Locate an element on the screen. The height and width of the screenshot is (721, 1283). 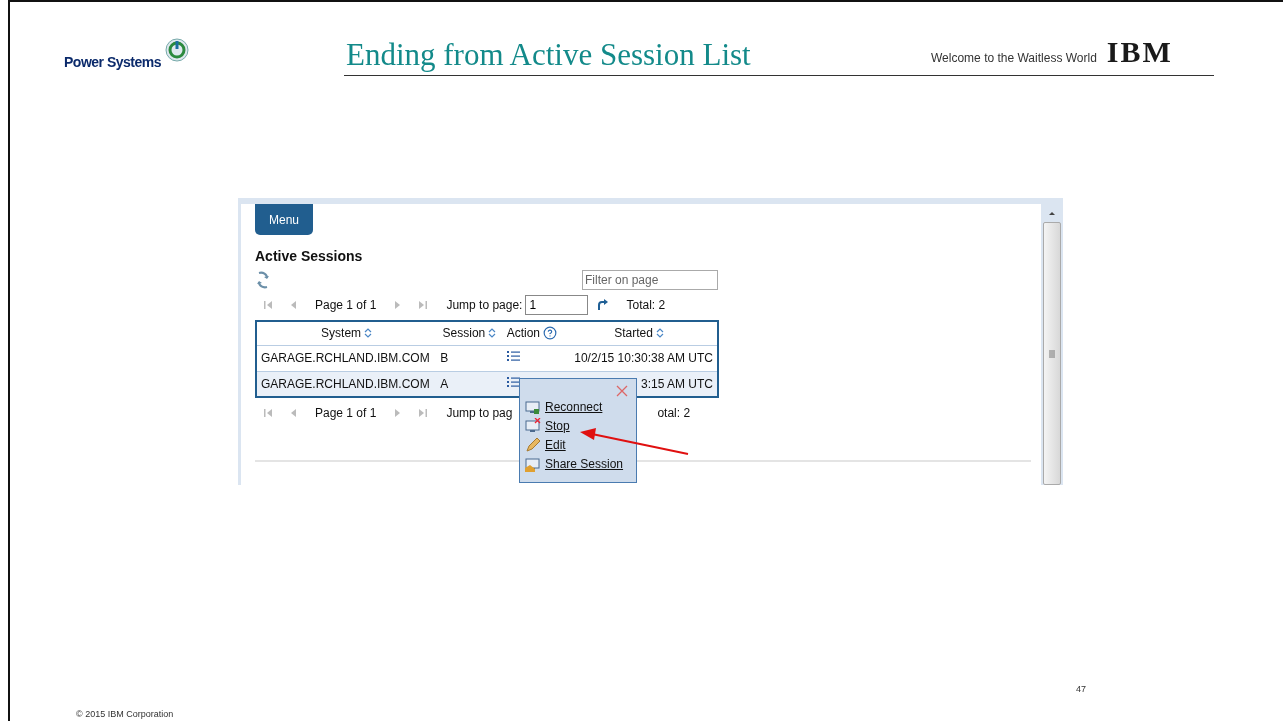
table-cell: 10/2/15 10:30:38 AM UTC is located at coordinates (639, 358).